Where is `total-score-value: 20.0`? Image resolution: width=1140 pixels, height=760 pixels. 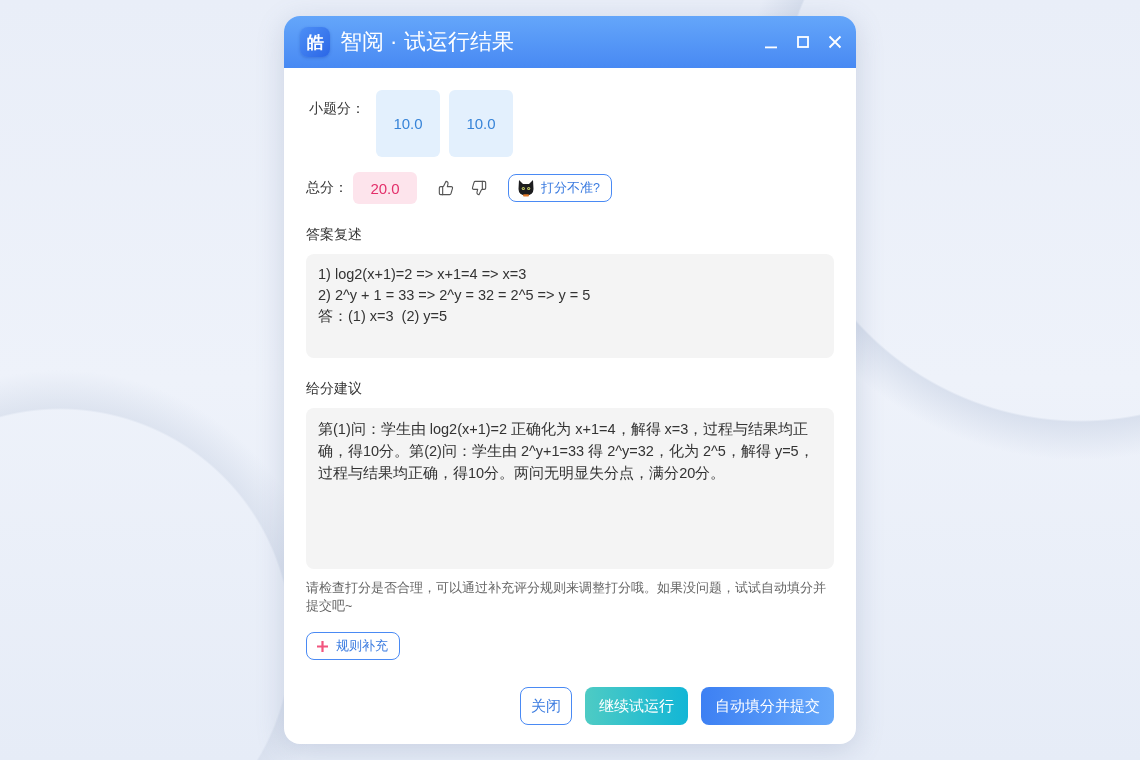 total-score-value: 20.0 is located at coordinates (385, 188).